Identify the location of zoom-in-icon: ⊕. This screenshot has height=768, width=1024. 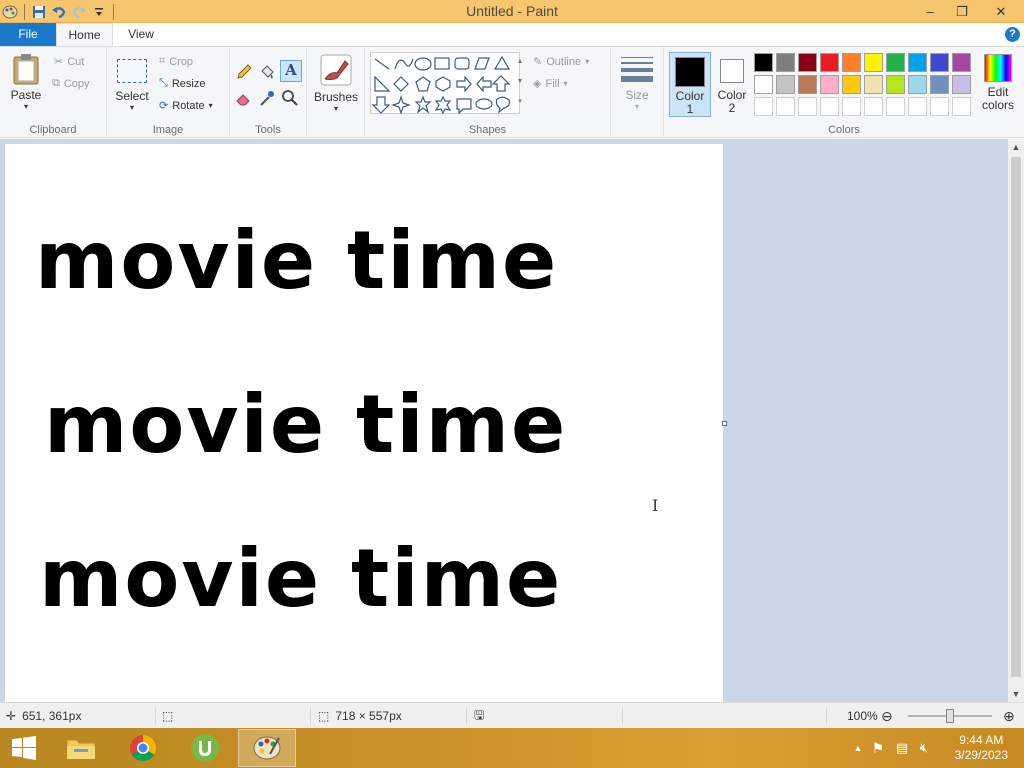
(1009, 716).